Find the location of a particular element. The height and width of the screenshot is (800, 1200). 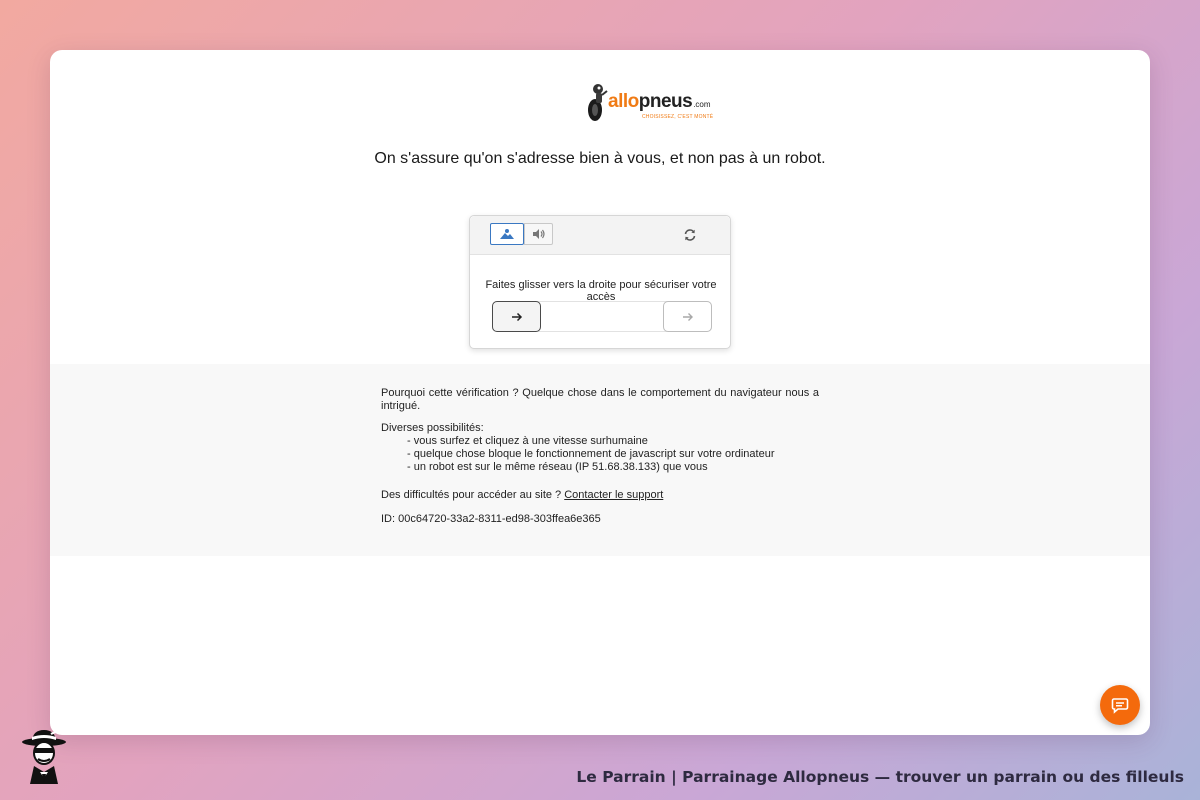

godfather-mascot-icon is located at coordinates (44, 756).